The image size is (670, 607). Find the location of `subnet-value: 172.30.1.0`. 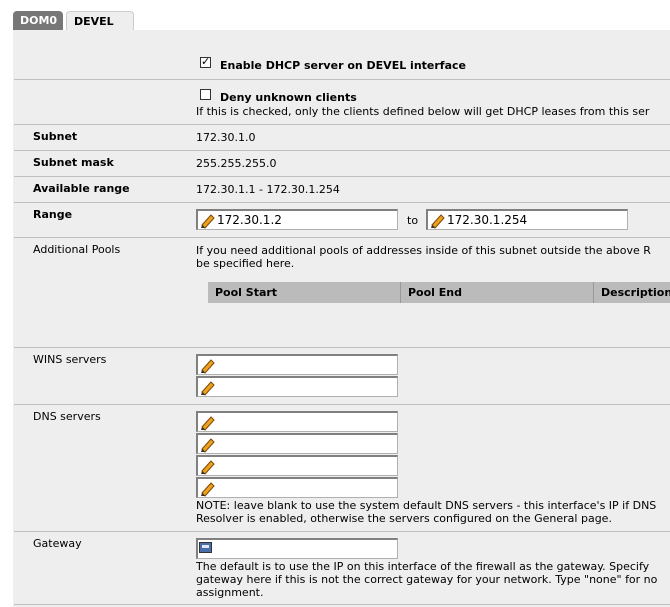

subnet-value: 172.30.1.0 is located at coordinates (226, 137).